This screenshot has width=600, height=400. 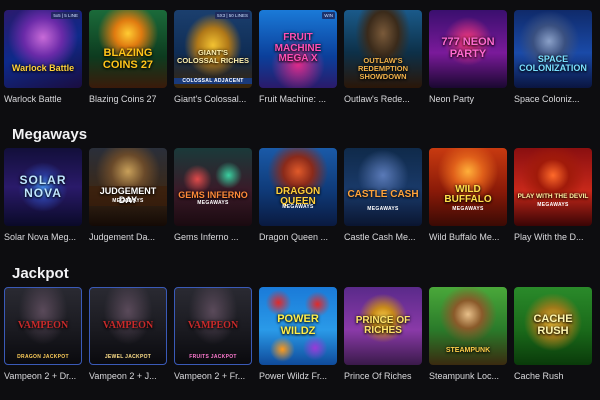 I want to click on game-subtitle: COLOSSAL ADJACENT, so click(x=213, y=81).